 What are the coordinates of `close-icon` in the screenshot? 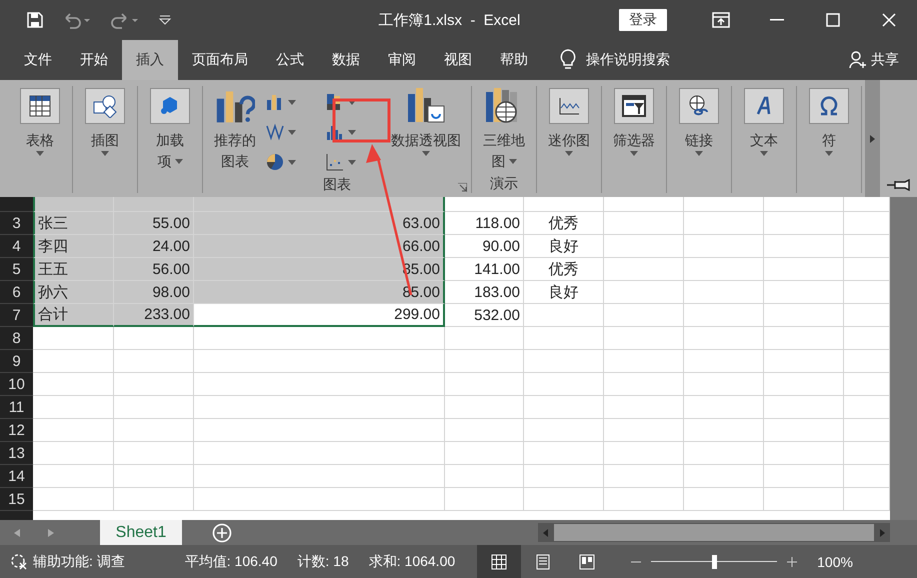 It's located at (889, 20).